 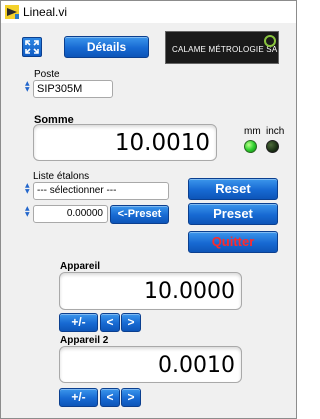 I want to click on appareil-right-button: >, so click(x=131, y=322).